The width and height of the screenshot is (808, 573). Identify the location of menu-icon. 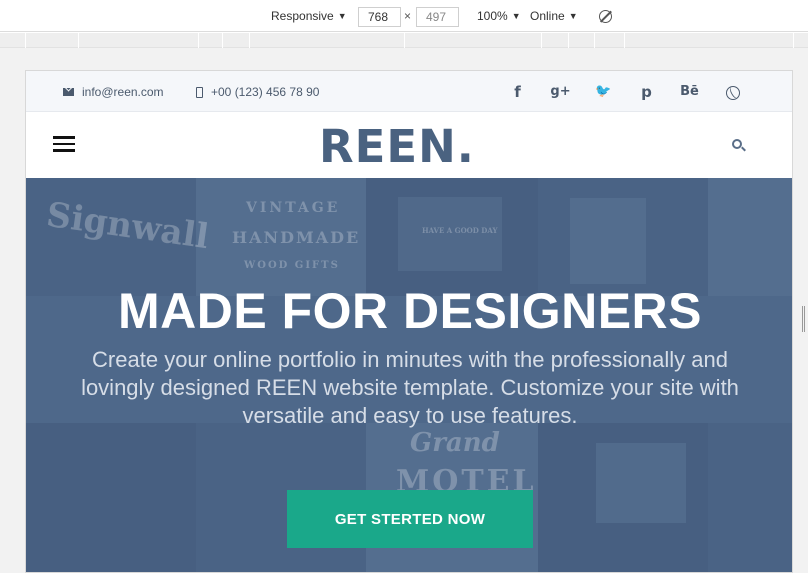
(64, 144).